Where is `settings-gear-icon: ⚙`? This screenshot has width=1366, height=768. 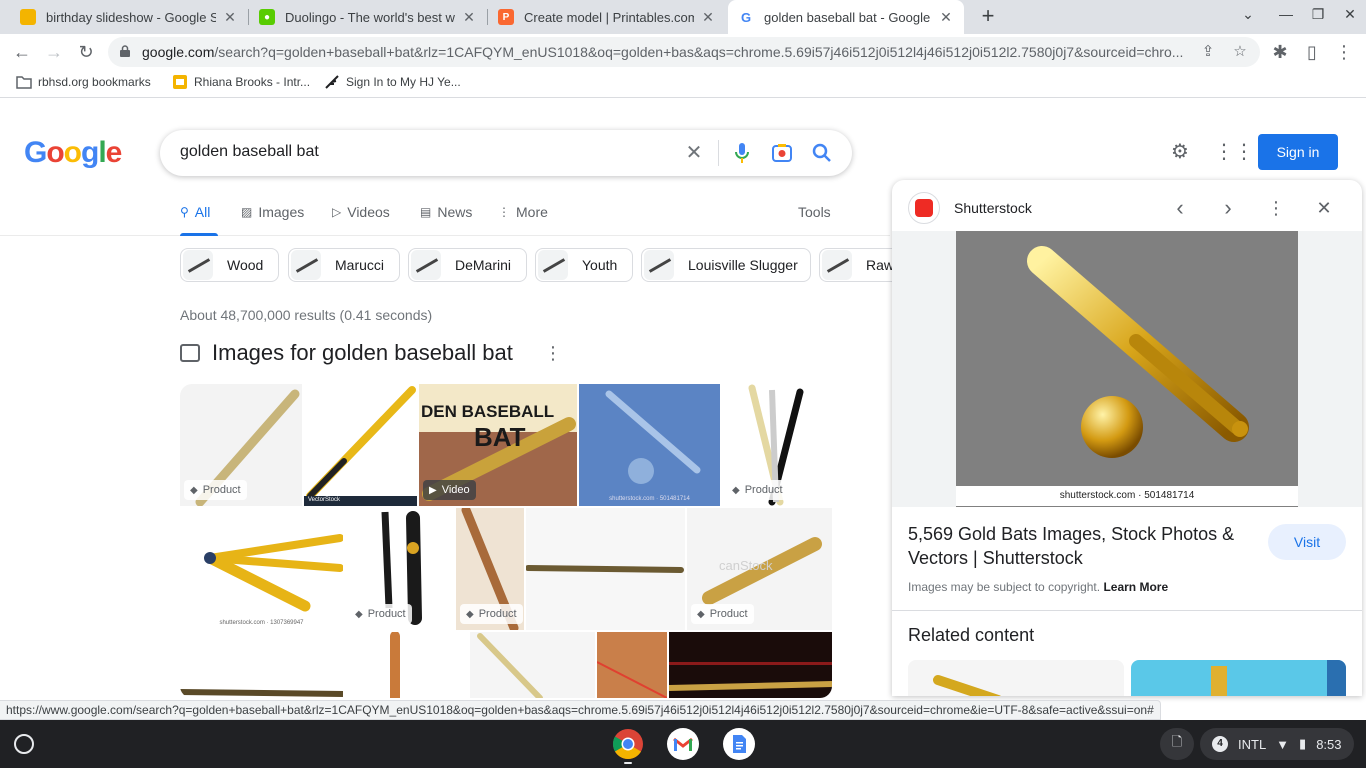 settings-gear-icon: ⚙ is located at coordinates (1180, 152).